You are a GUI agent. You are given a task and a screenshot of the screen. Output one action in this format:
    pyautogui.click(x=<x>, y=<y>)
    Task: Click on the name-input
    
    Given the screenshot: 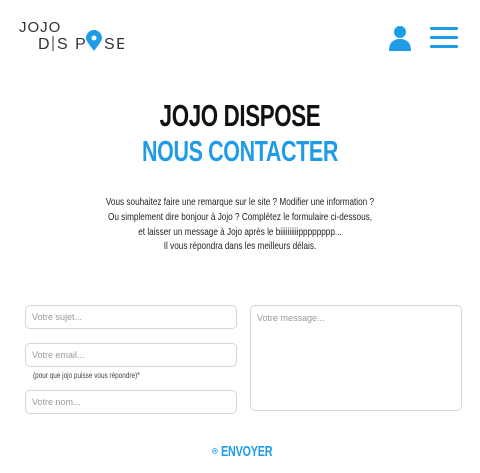 What is the action you would take?
    pyautogui.click(x=131, y=402)
    